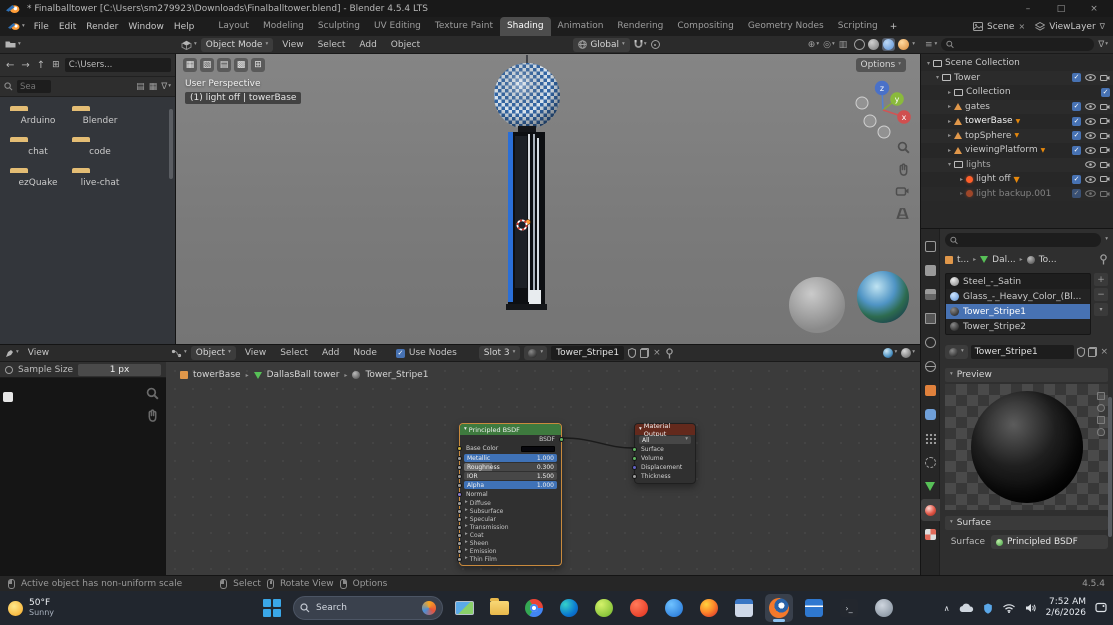 This screenshot has width=1113, height=625. Describe the element at coordinates (634, 476) in the screenshot. I see `thickness-input-socket` at that location.